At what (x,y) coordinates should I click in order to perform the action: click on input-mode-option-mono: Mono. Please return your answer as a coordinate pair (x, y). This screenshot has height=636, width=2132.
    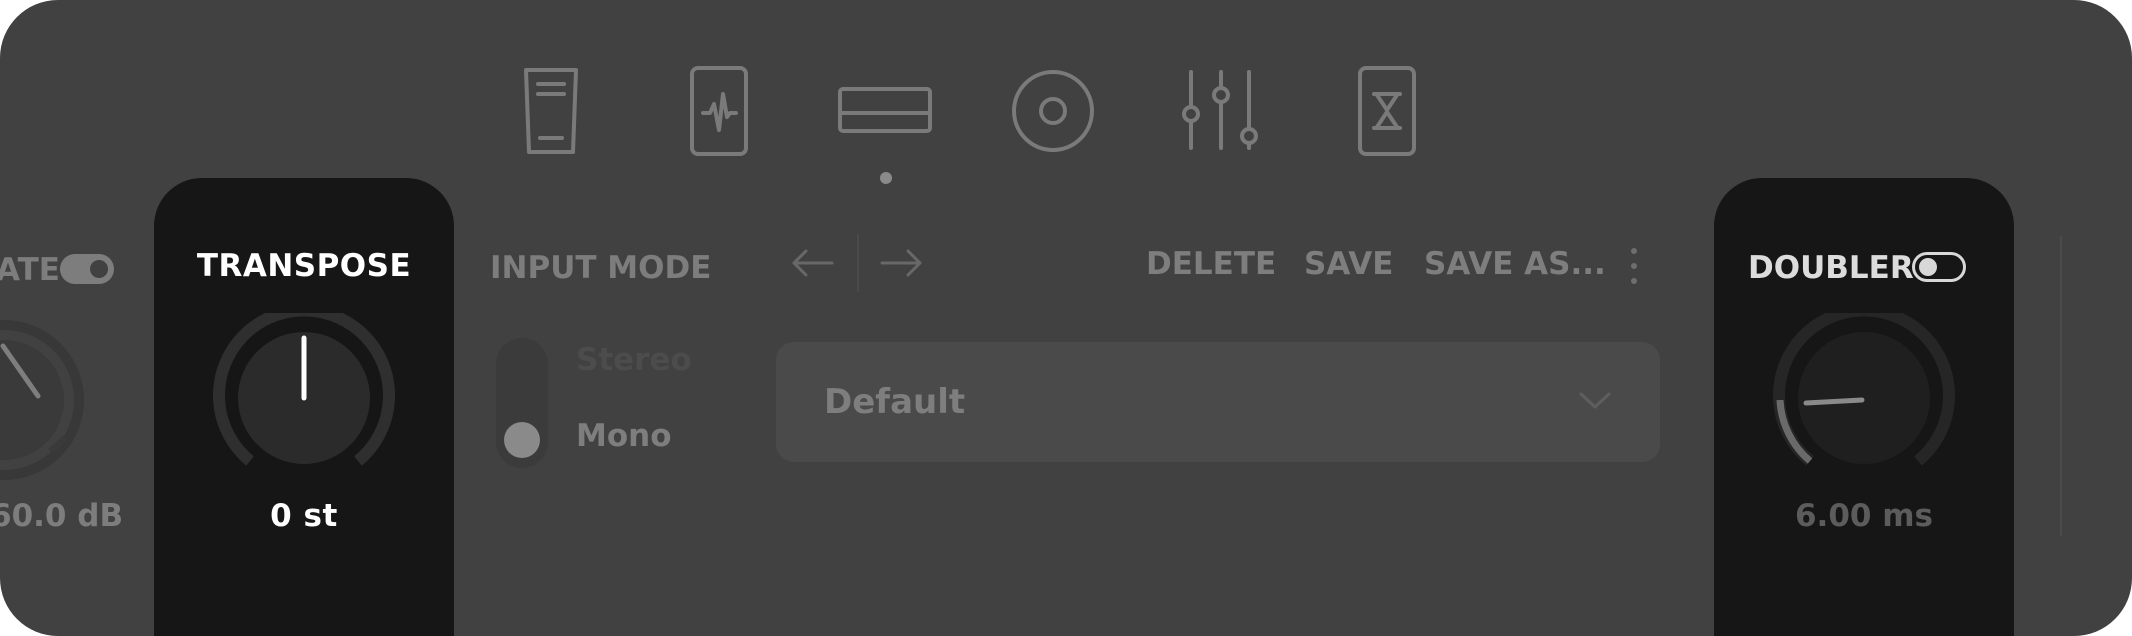
    Looking at the image, I should click on (624, 436).